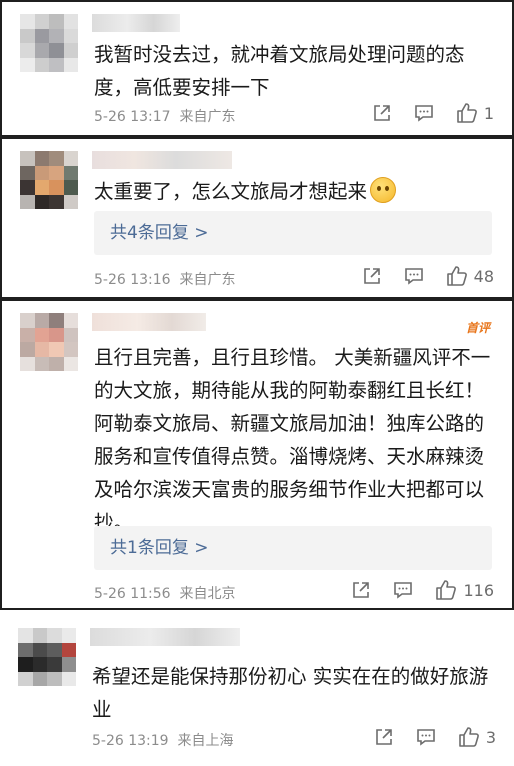 The height and width of the screenshot is (766, 514). What do you see at coordinates (132, 117) in the screenshot?
I see `comment-time: 5-26 13:17` at bounding box center [132, 117].